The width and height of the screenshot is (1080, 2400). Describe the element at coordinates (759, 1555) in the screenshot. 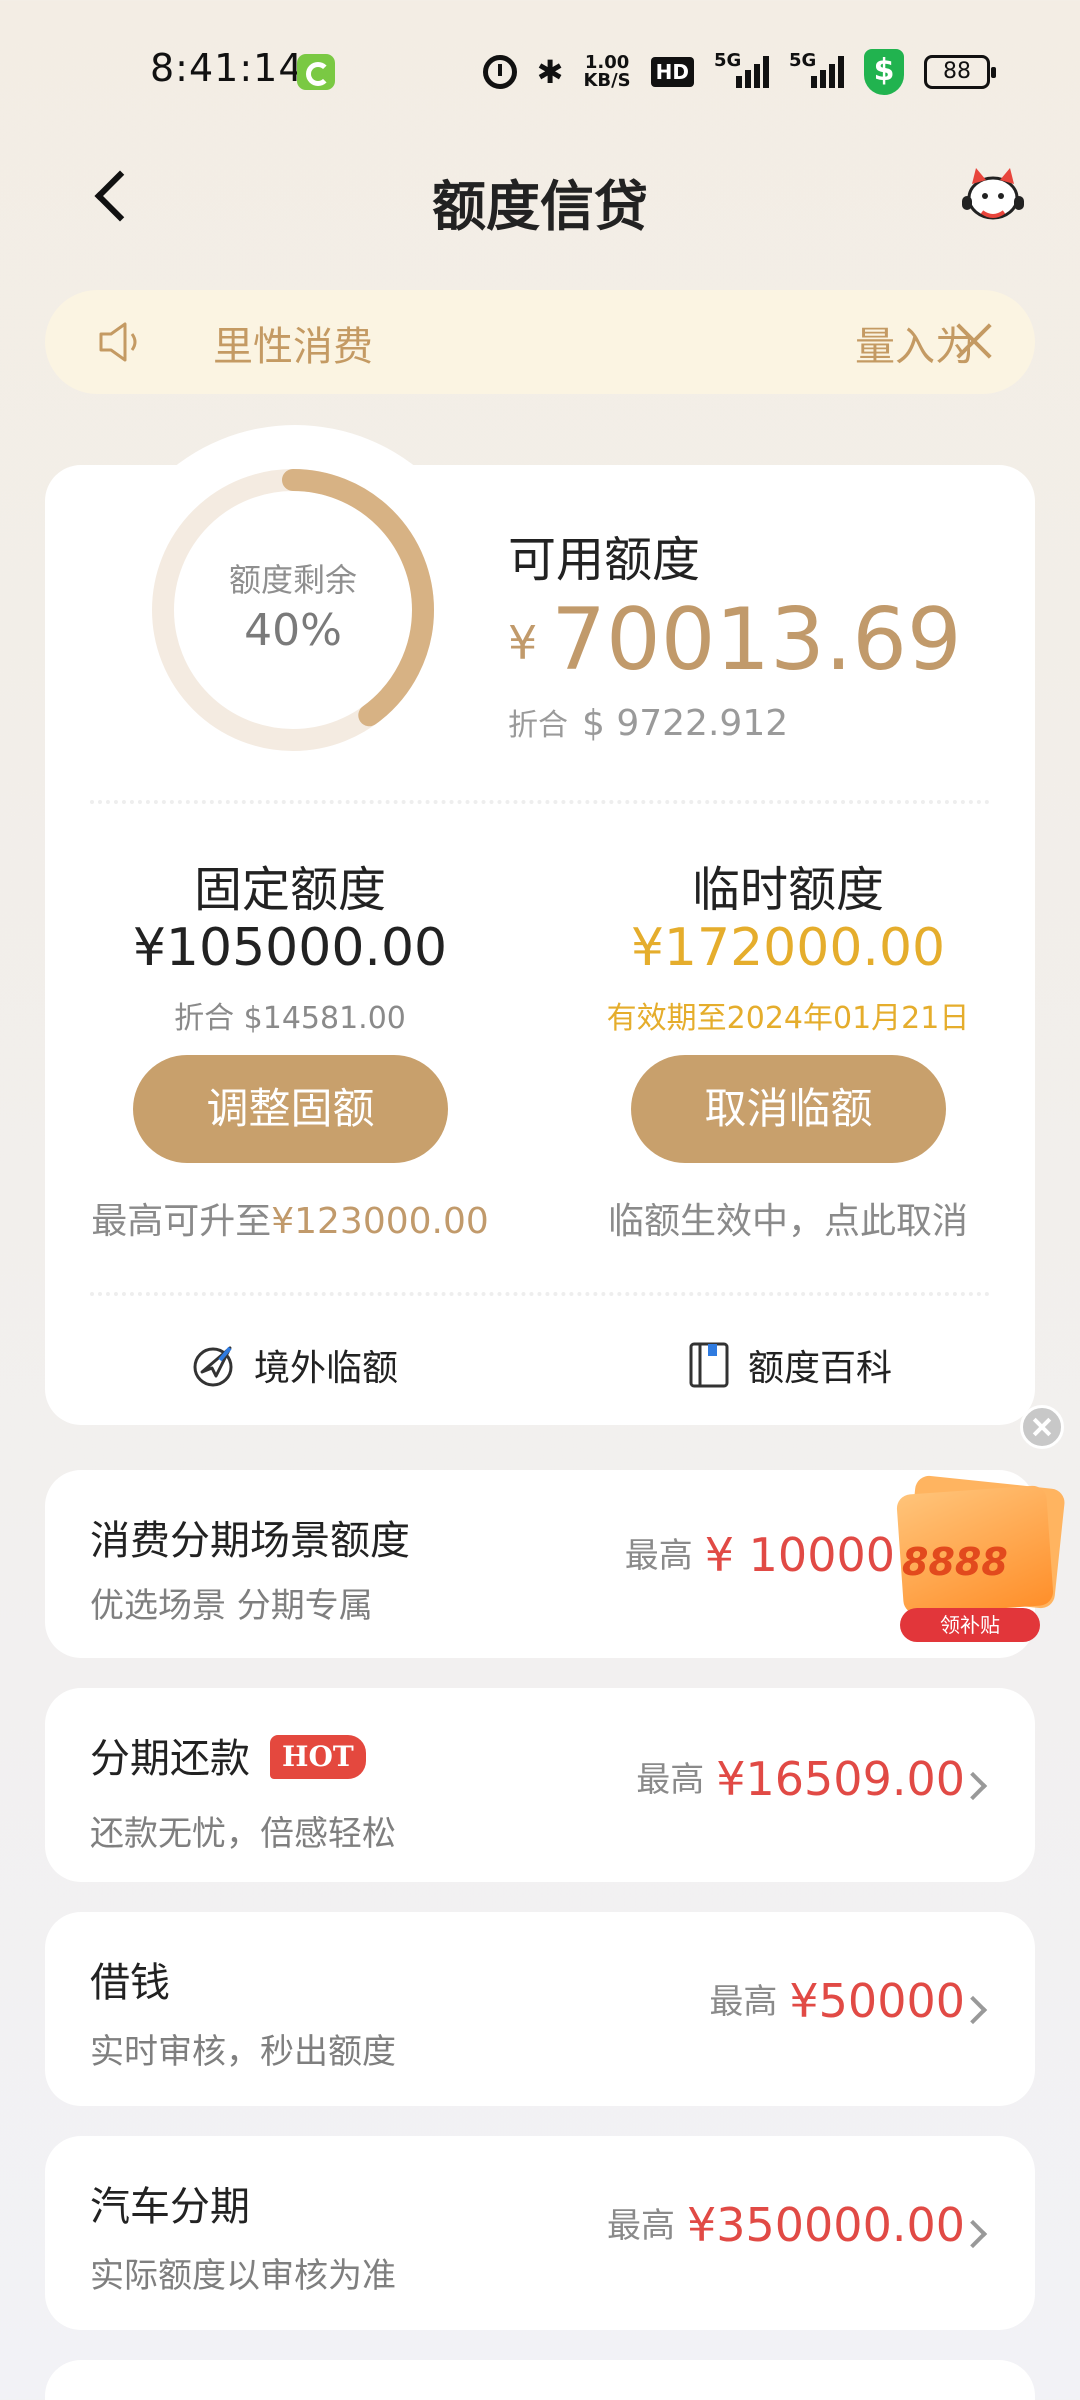

I see `list-item-amount: 最高 ¥ 10000` at that location.